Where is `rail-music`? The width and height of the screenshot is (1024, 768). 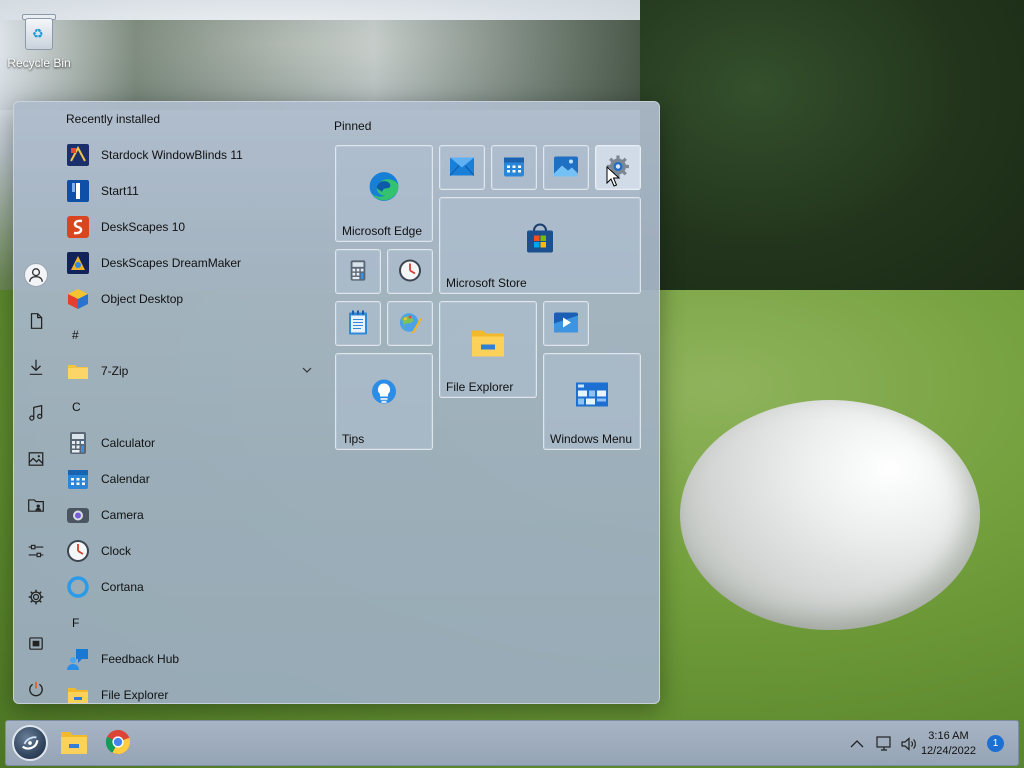
rail-music is located at coordinates (36, 413).